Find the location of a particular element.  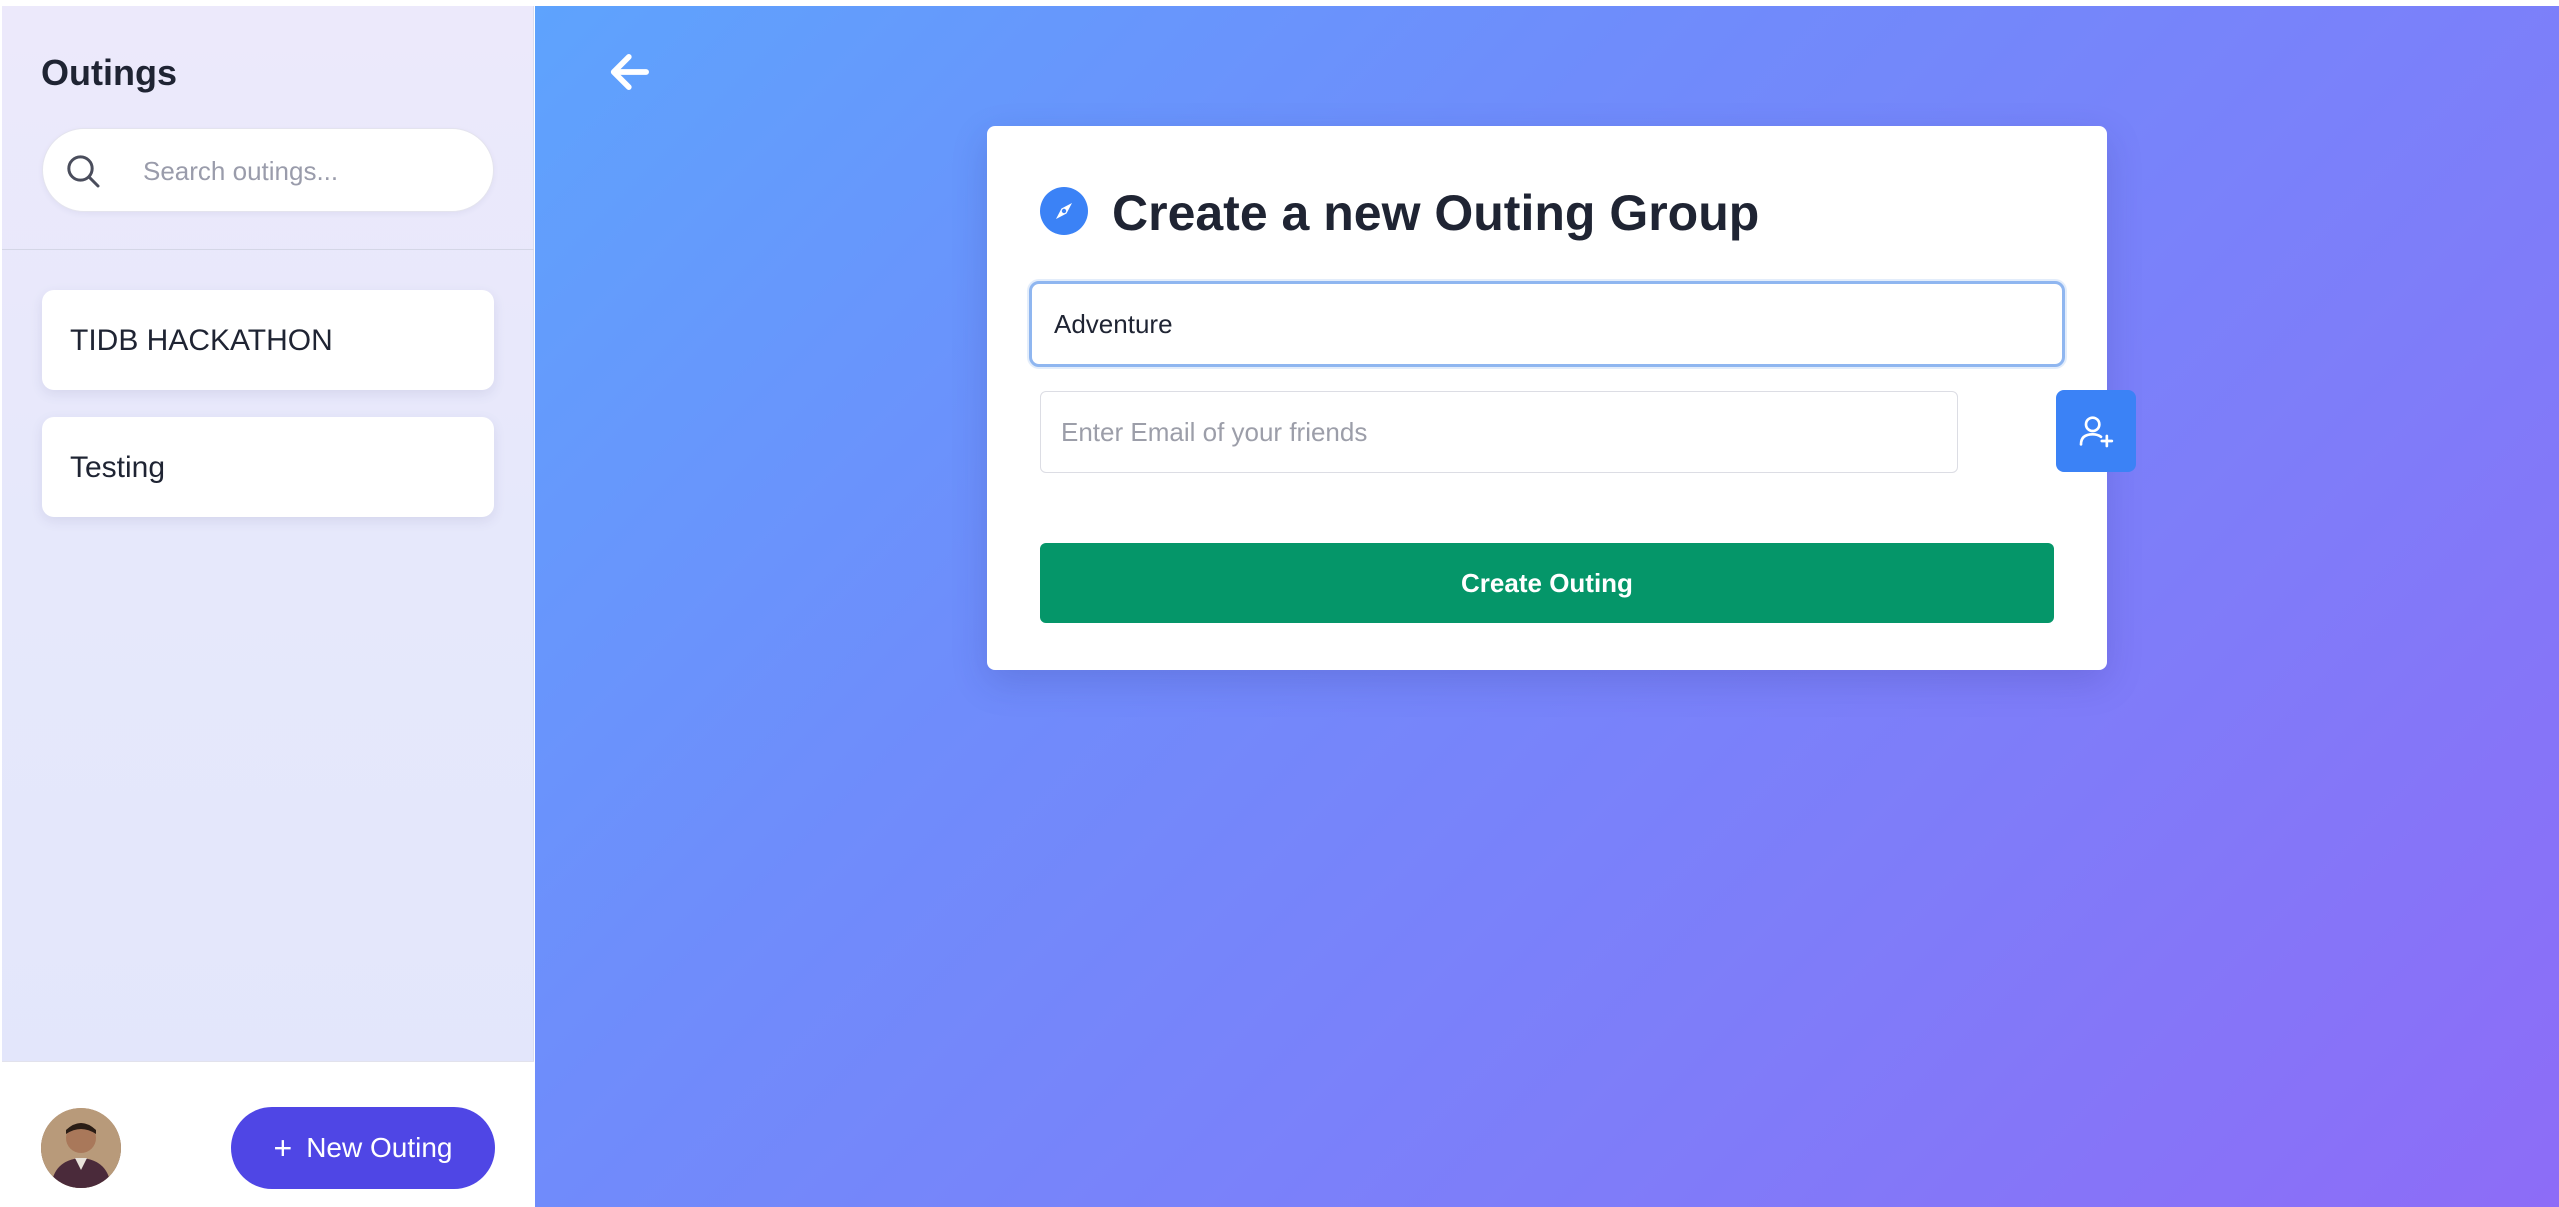

search-input is located at coordinates (308, 171).